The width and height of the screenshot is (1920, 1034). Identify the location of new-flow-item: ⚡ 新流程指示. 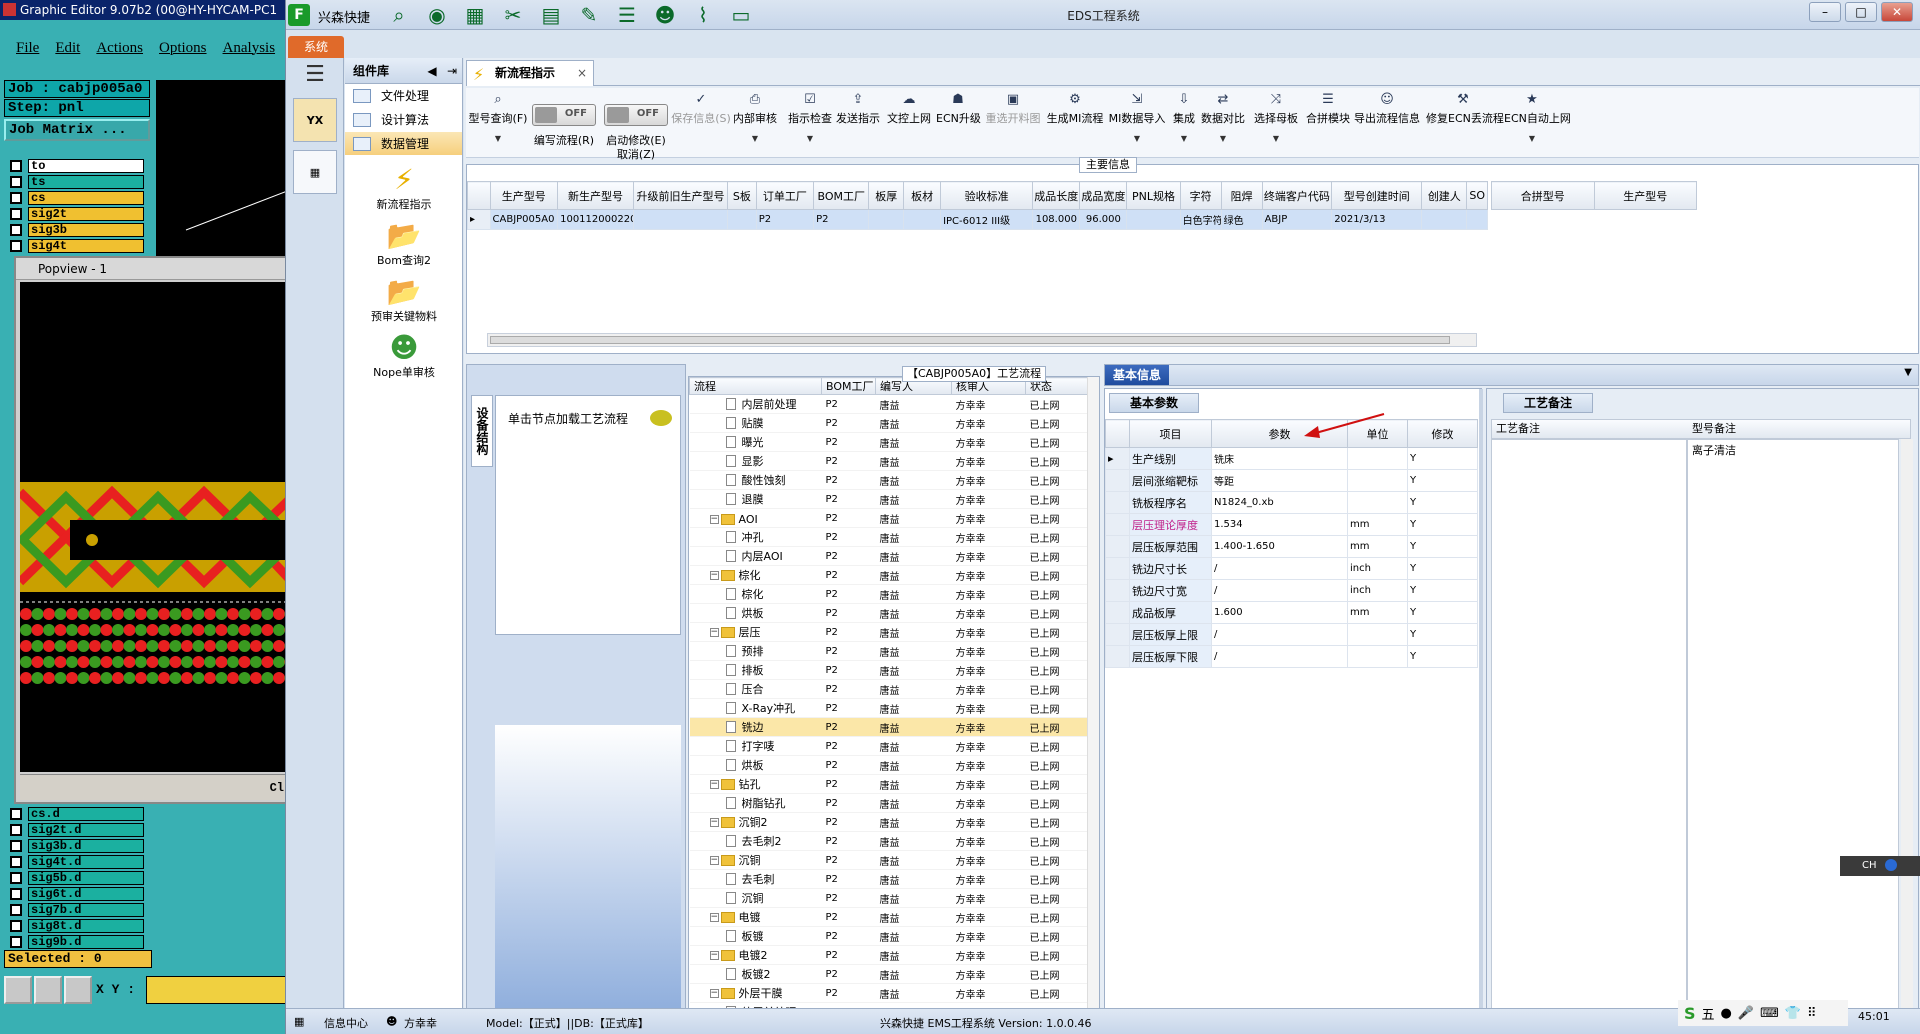
(404, 188).